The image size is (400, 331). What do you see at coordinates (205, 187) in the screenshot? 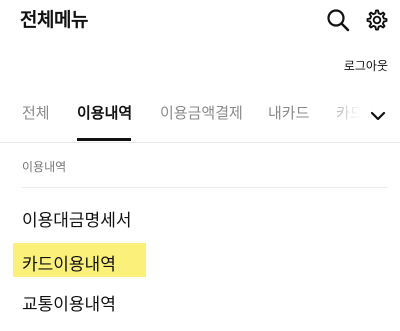
I see `section-divider` at bounding box center [205, 187].